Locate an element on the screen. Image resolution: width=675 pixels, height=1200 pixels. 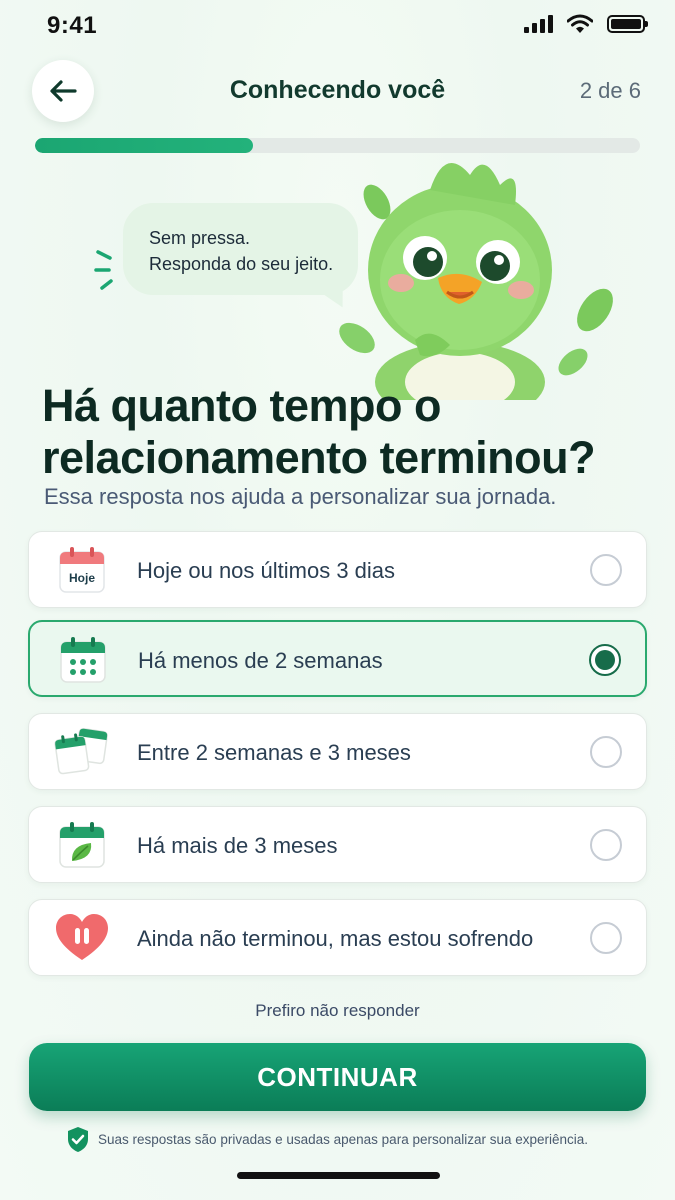
status-time: 9:41 is located at coordinates (72, 25).